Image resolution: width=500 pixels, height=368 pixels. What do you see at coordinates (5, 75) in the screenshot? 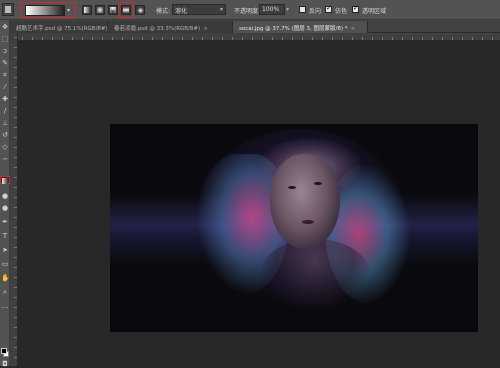
I see `crop-tool-icon: ⌗` at bounding box center [5, 75].